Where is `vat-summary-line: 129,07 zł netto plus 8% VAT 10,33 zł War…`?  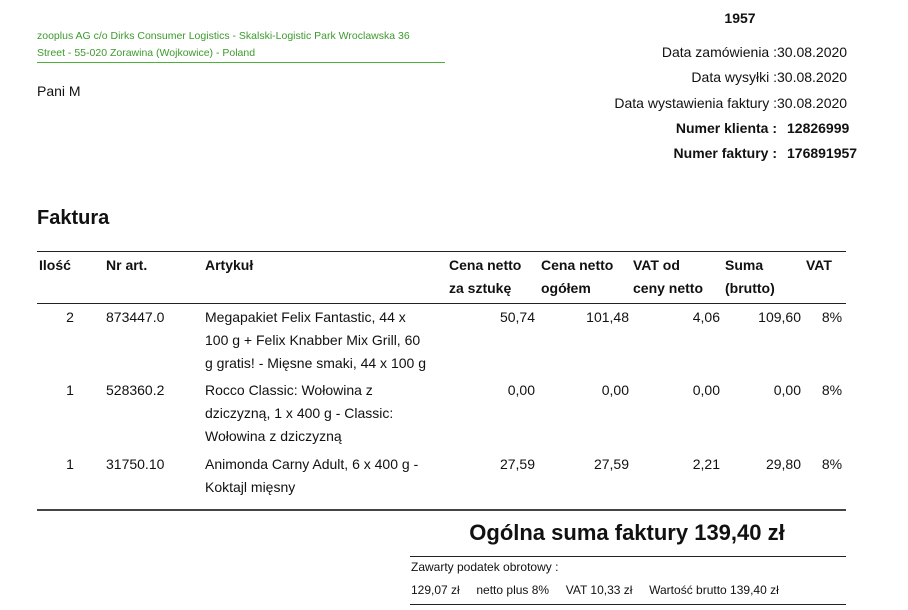 vat-summary-line: 129,07 zł netto plus 8% VAT 10,33 zł War… is located at coordinates (595, 590).